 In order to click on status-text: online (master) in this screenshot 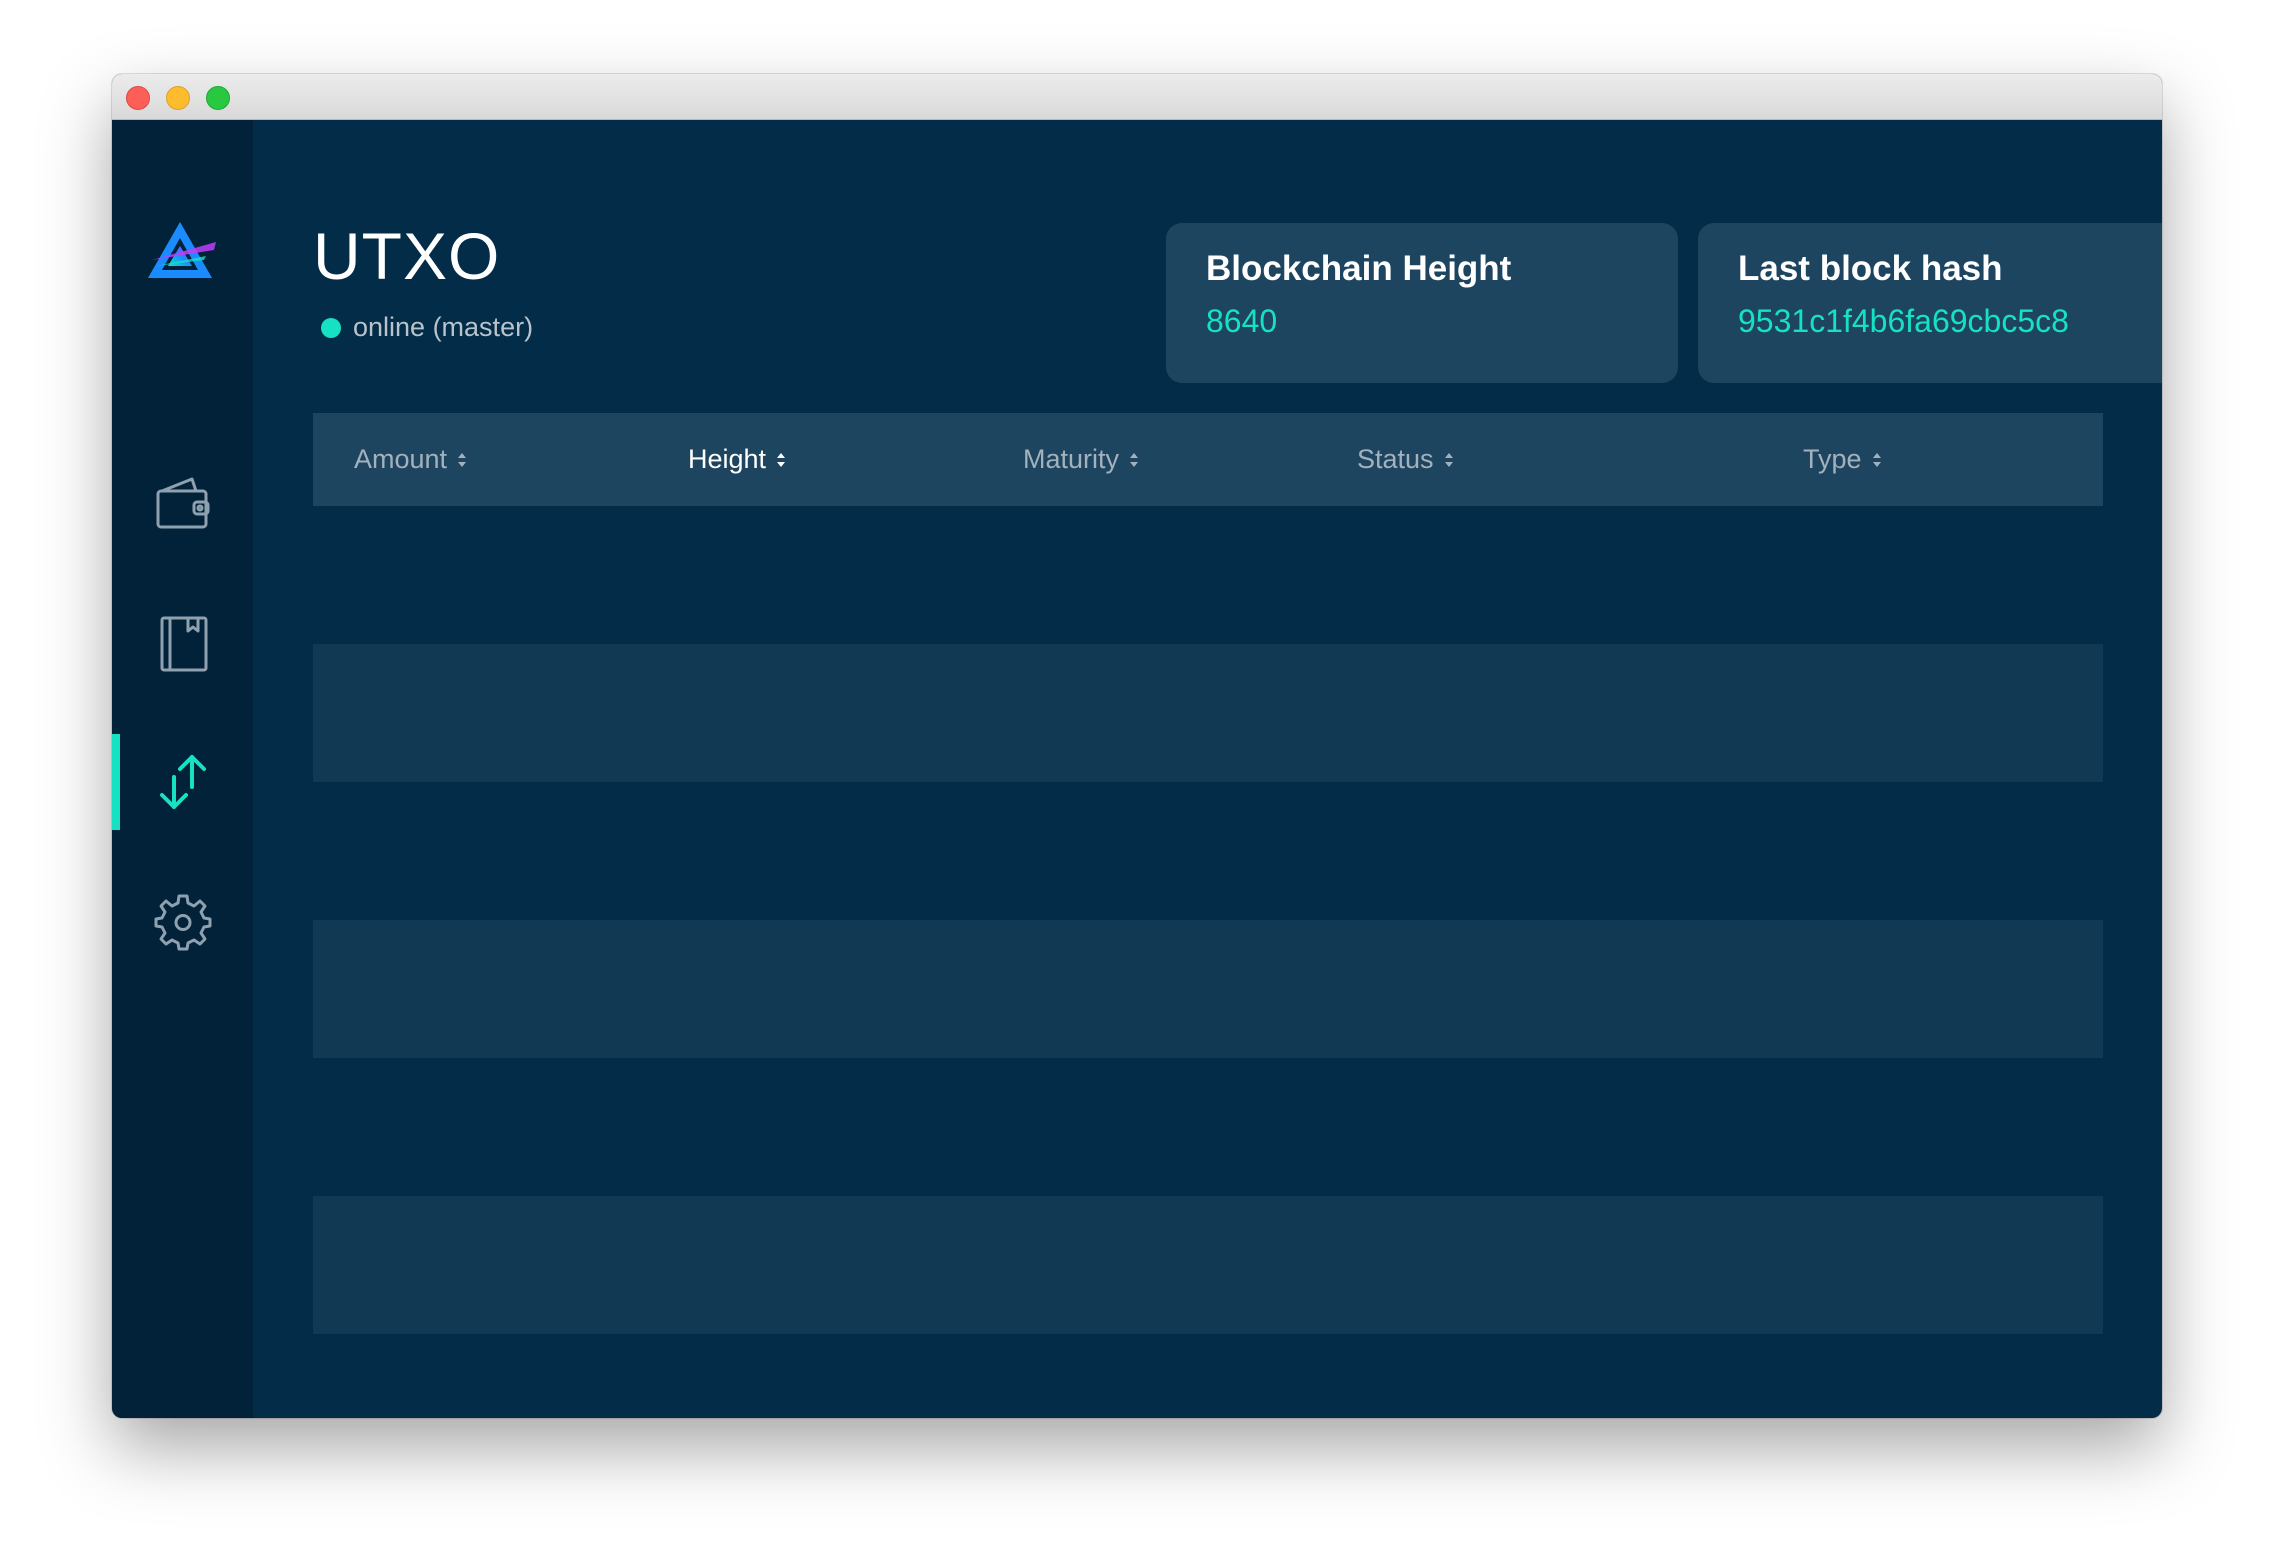, I will do `click(443, 327)`.